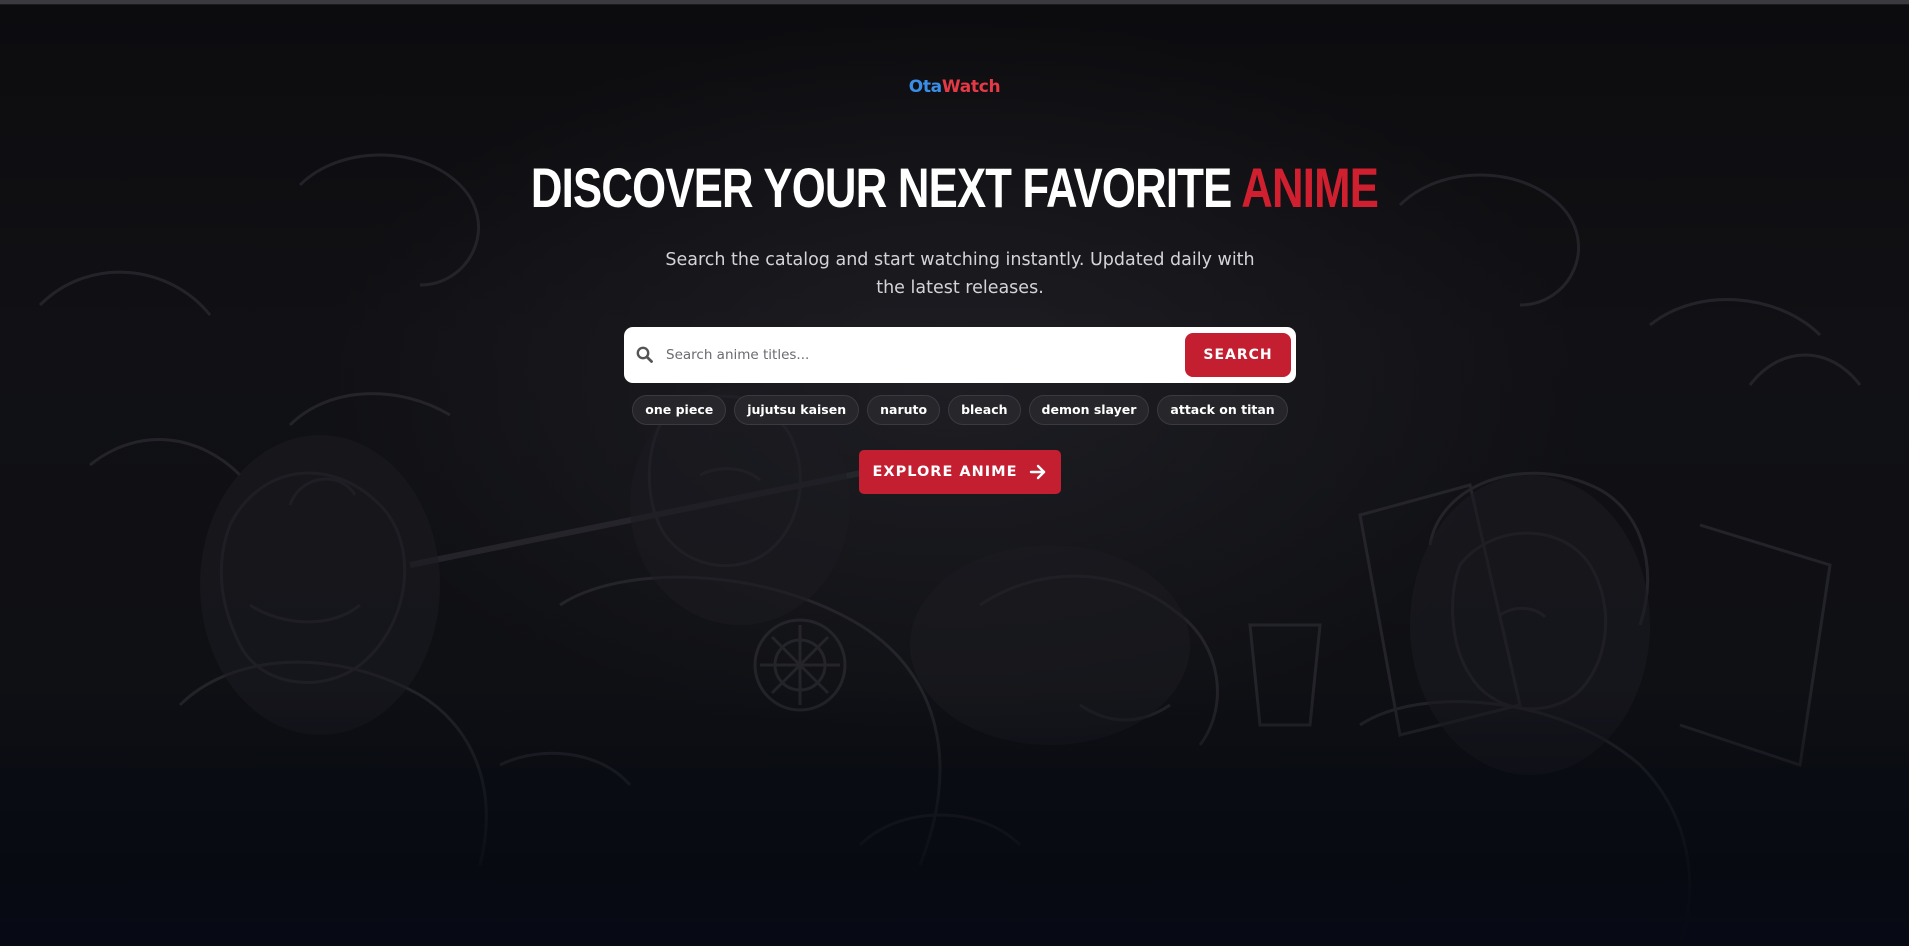 The image size is (1909, 946). Describe the element at coordinates (904, 410) in the screenshot. I see `tag-chip-naruto: naruto` at that location.